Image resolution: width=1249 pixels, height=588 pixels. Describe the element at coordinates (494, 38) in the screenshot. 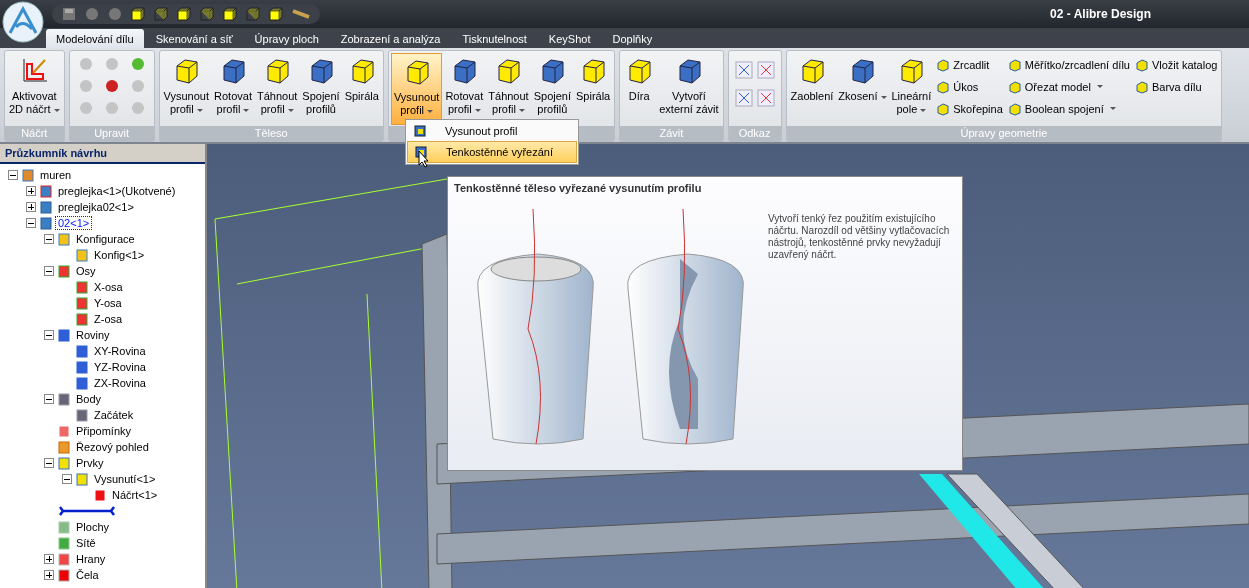

I see `ribbon-tab: Tisknutelnost` at that location.